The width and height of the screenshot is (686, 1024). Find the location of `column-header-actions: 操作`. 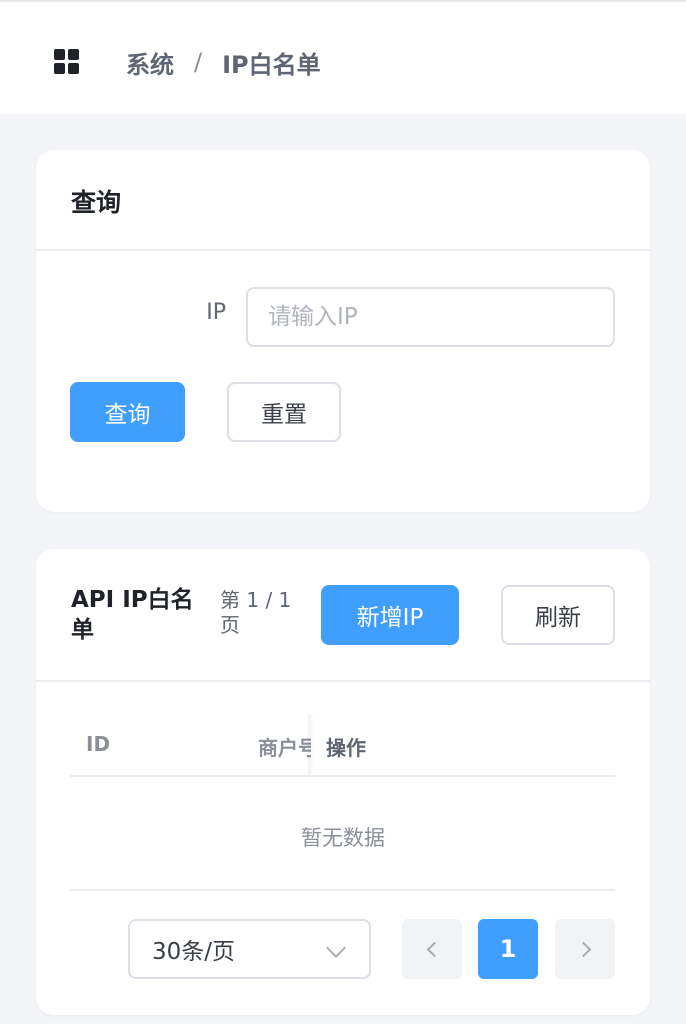

column-header-actions: 操作 is located at coordinates (346, 748).